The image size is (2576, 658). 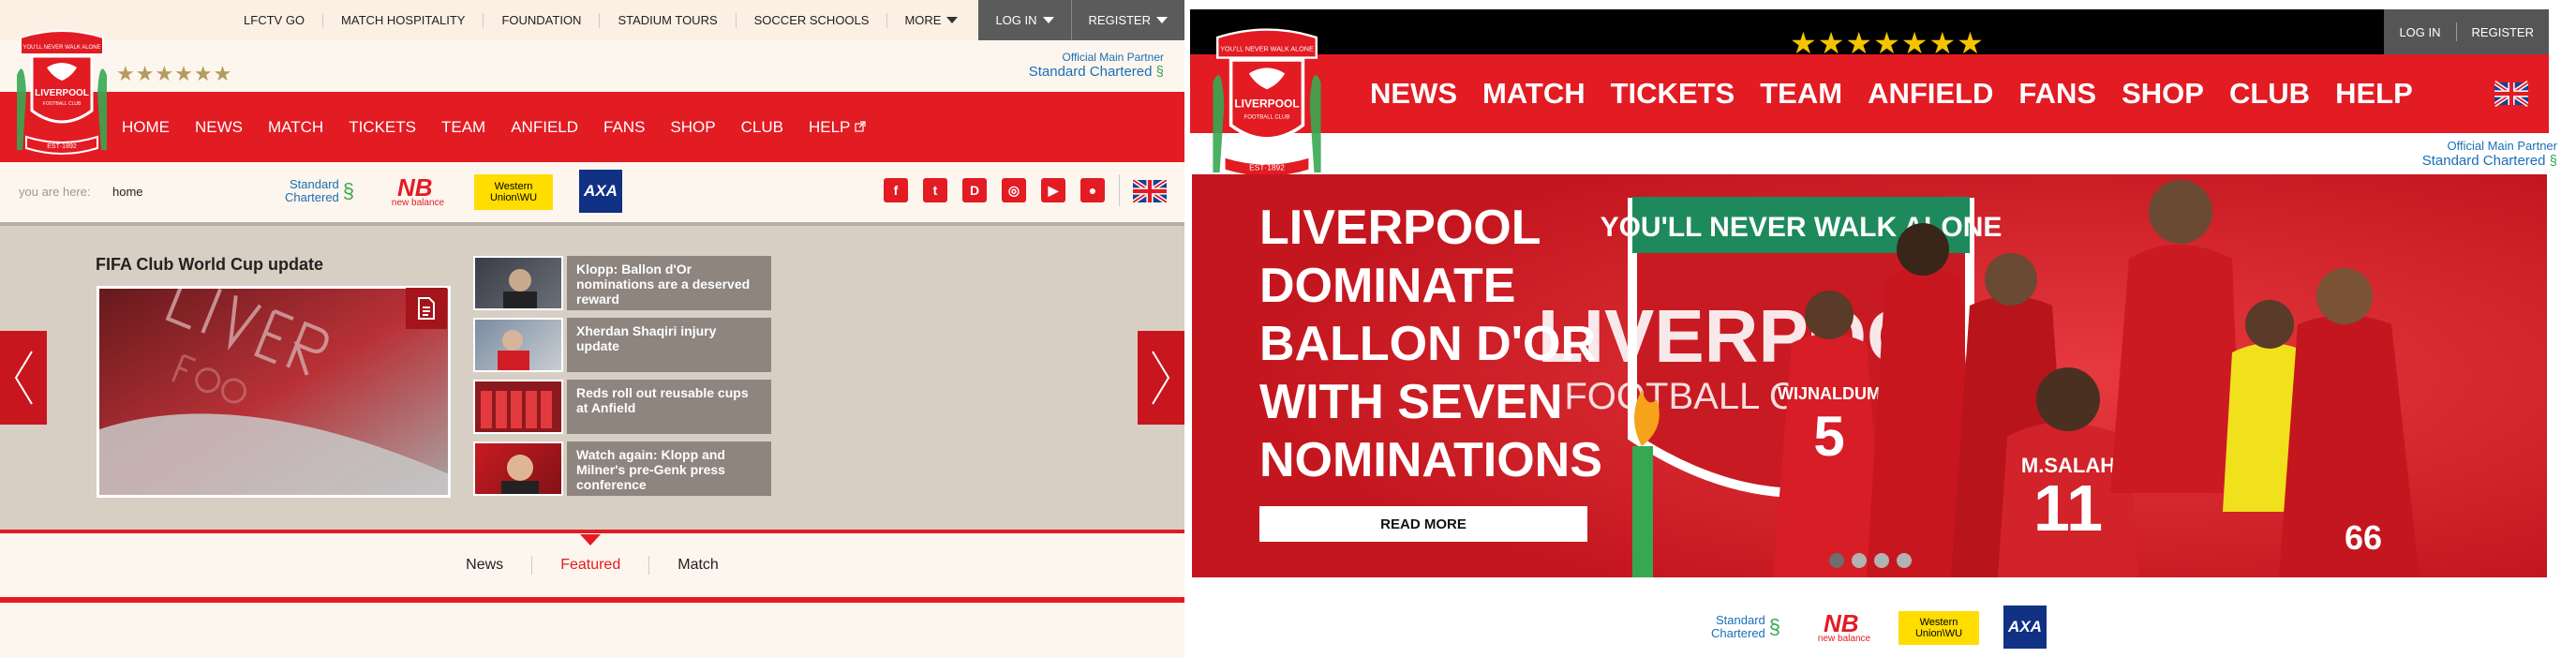 I want to click on svg-text: 66, so click(x=2363, y=538).